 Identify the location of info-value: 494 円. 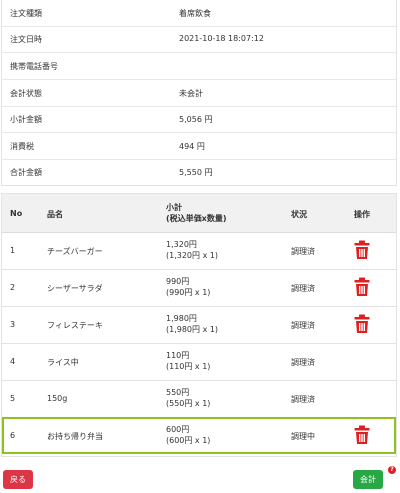
(192, 146).